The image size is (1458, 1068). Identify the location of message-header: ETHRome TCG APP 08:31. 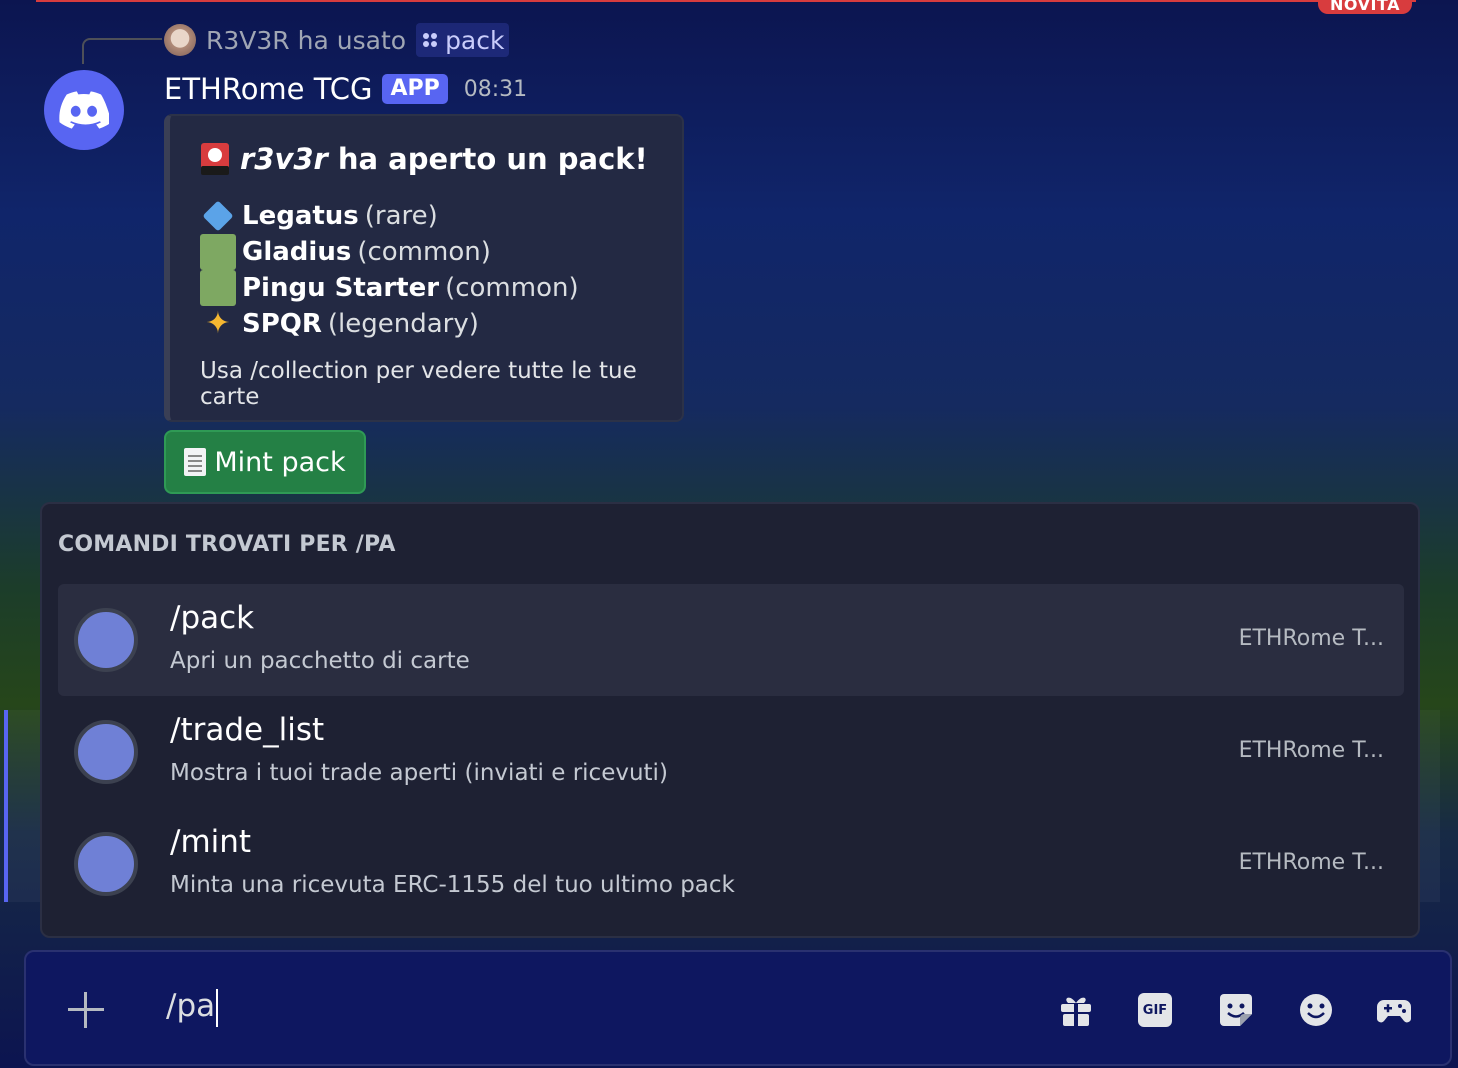
(345, 89).